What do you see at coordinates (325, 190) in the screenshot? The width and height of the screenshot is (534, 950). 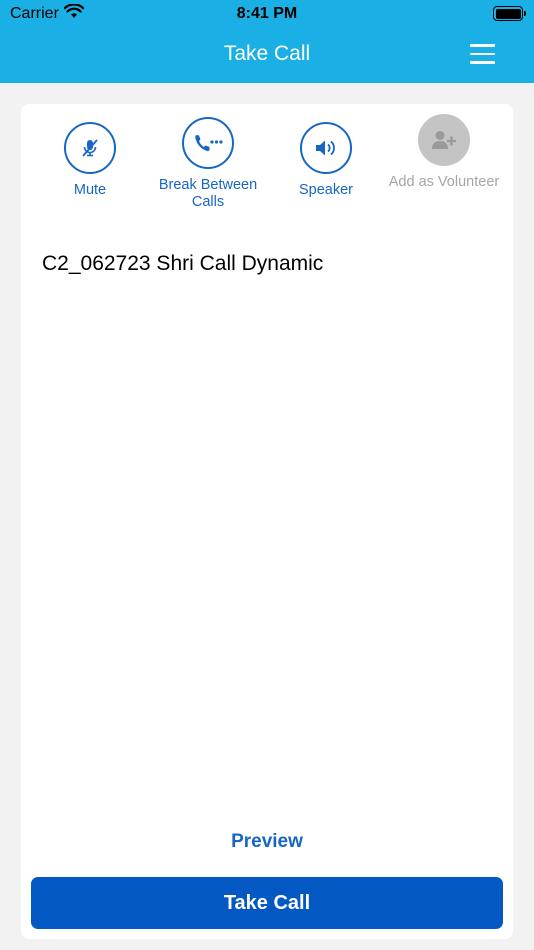 I see `speaker-label: Speaker` at bounding box center [325, 190].